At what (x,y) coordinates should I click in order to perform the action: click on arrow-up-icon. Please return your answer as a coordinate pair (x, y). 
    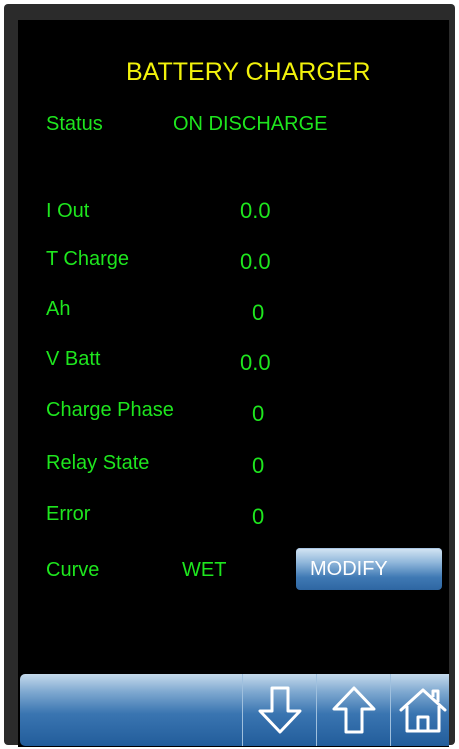
    Looking at the image, I should click on (353, 710).